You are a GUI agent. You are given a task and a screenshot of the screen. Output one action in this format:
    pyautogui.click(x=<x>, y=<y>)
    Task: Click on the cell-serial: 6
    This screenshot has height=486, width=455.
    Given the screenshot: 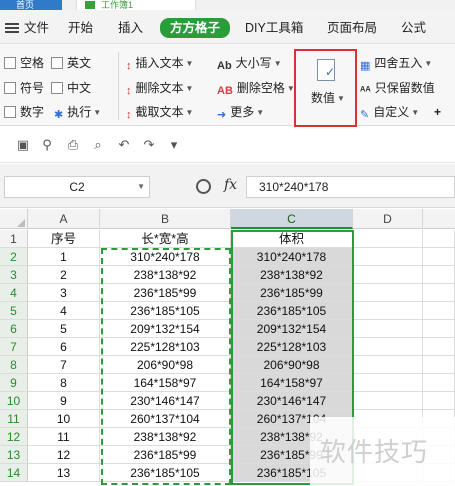 What is the action you would take?
    pyautogui.click(x=64, y=347)
    